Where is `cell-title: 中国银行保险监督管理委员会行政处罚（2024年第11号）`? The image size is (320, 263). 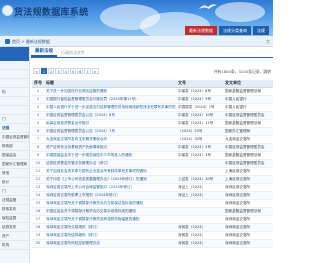
cell-title: 中国银行保险监督管理委员会行政处罚（2024年第11号） is located at coordinates (110, 99).